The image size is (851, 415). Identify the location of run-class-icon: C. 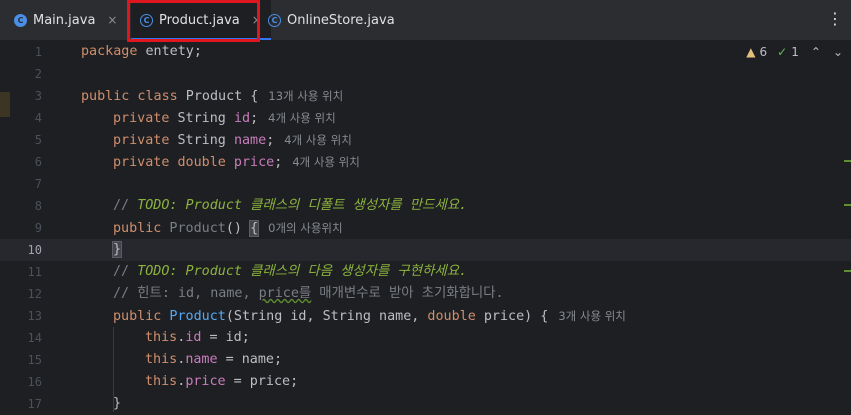
(20, 20).